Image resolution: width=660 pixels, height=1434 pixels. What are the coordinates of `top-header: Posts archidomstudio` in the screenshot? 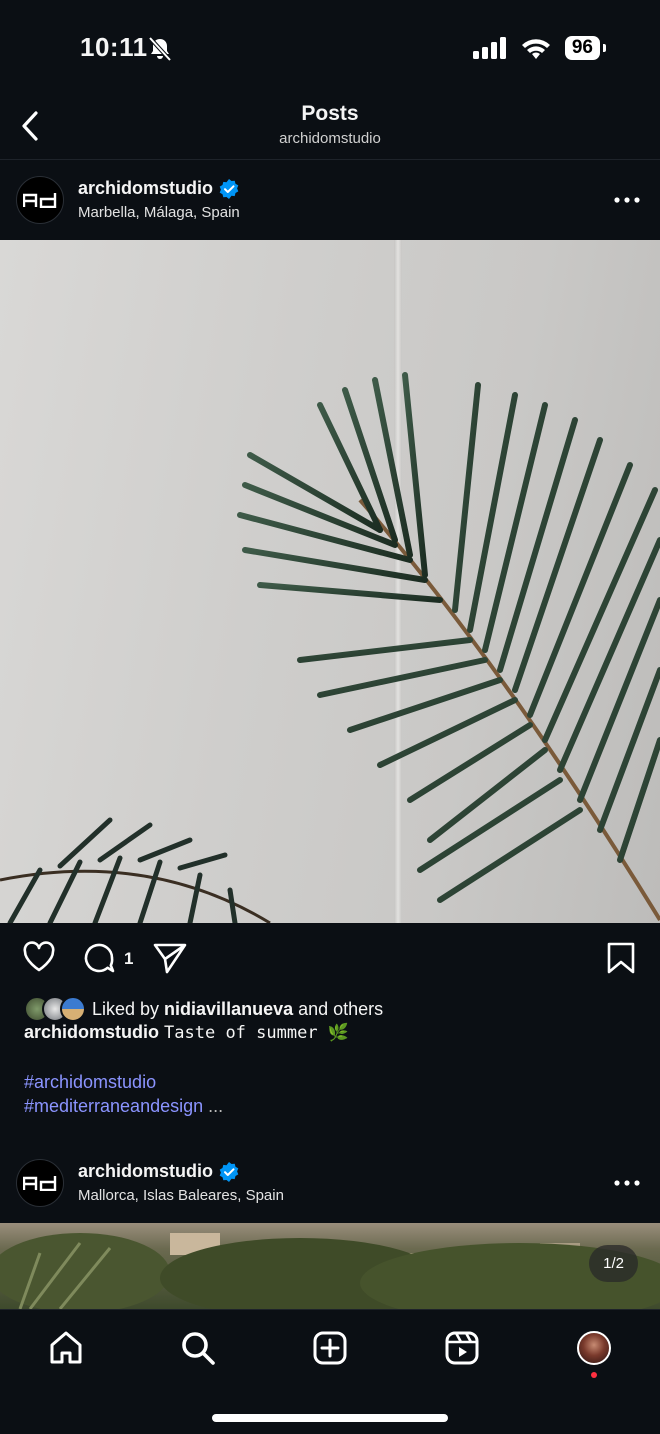 It's located at (330, 128).